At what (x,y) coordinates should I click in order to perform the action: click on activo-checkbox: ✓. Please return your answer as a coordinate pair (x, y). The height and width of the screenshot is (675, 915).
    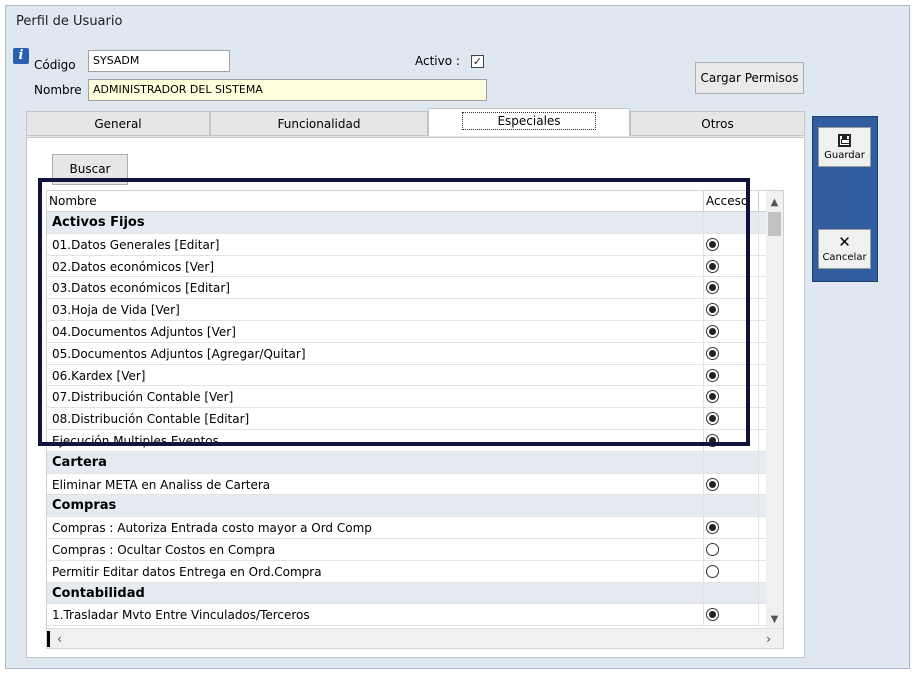
    Looking at the image, I should click on (477, 61).